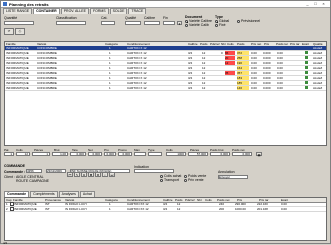  I want to click on cell2-prixtar: 201.168, so click(262, 209).